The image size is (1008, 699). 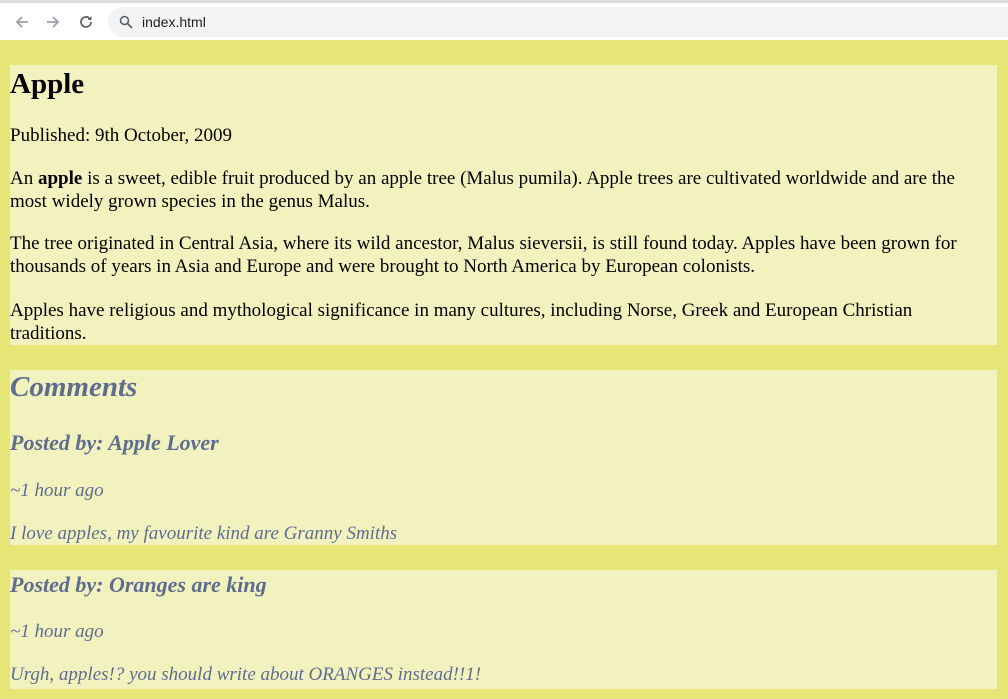 I want to click on arrow-left-icon, so click(x=21, y=22).